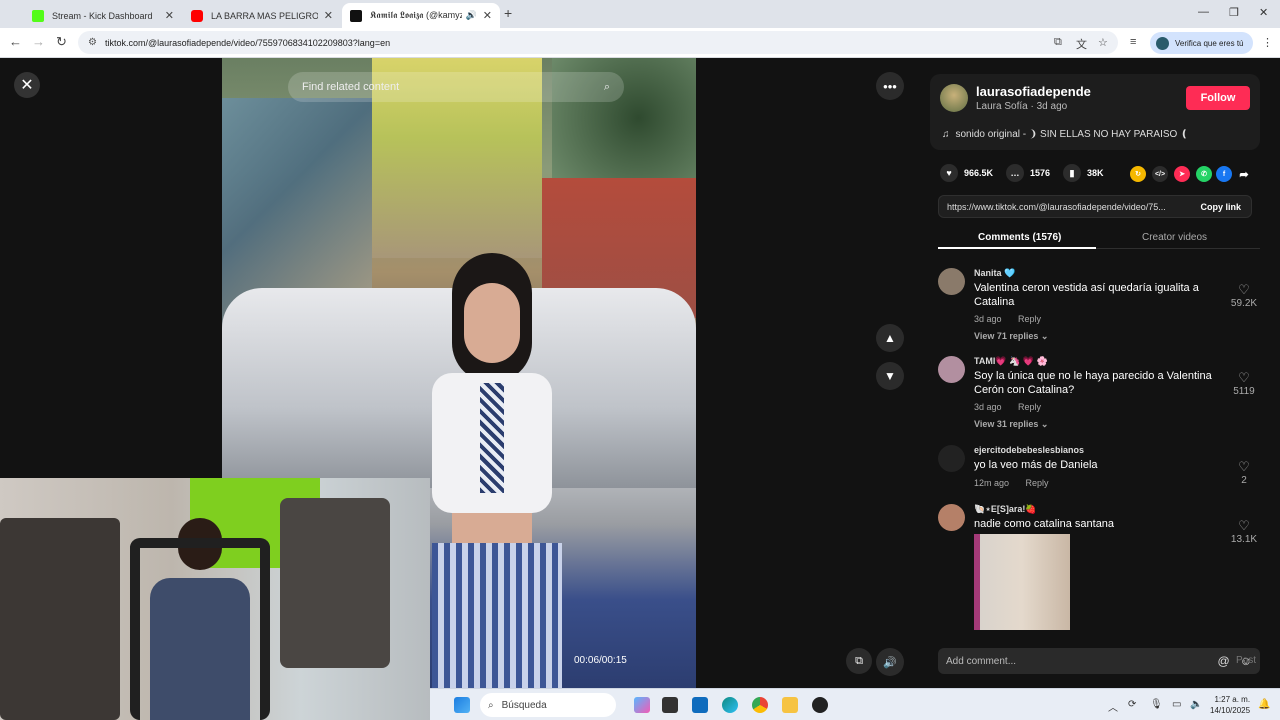 Image resolution: width=1280 pixels, height=720 pixels. Describe the element at coordinates (462, 705) in the screenshot. I see `windows-start-icon` at that location.